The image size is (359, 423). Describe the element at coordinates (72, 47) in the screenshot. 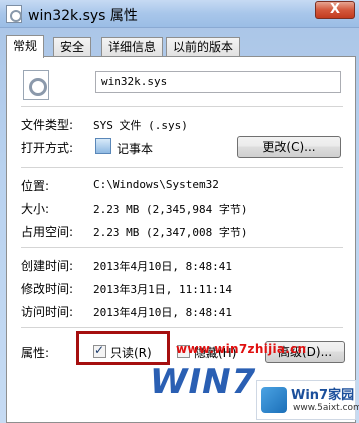

I see `tab-security: 安全` at that location.